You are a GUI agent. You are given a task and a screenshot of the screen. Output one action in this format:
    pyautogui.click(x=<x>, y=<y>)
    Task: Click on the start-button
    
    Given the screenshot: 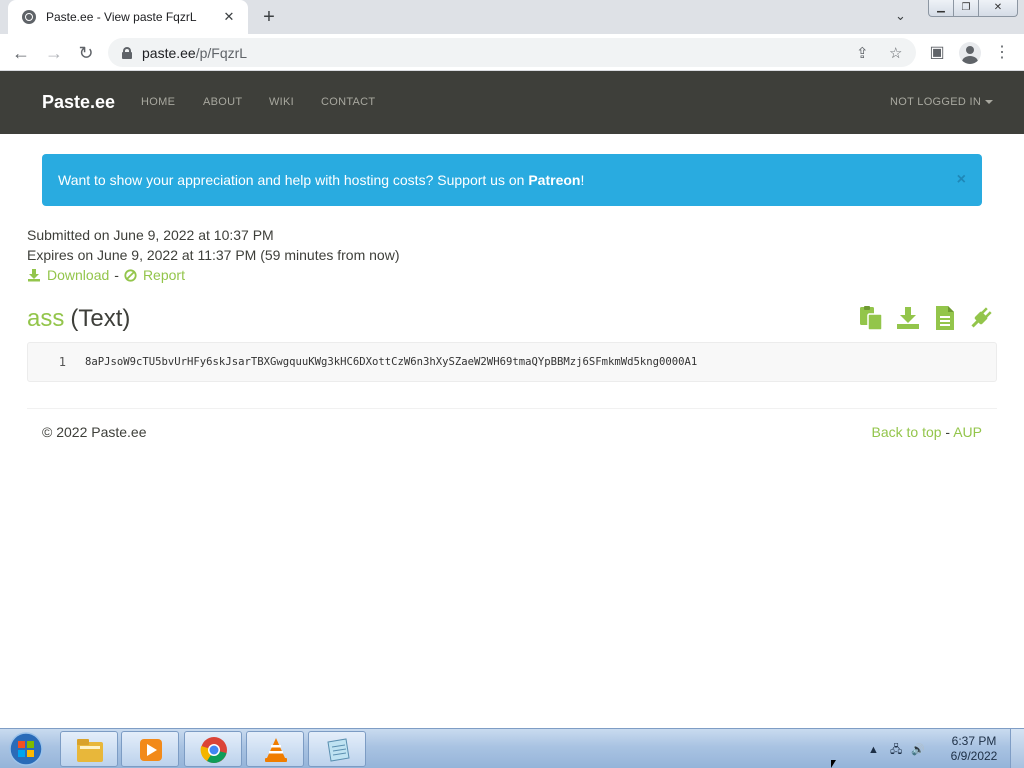 What is the action you would take?
    pyautogui.click(x=26, y=749)
    